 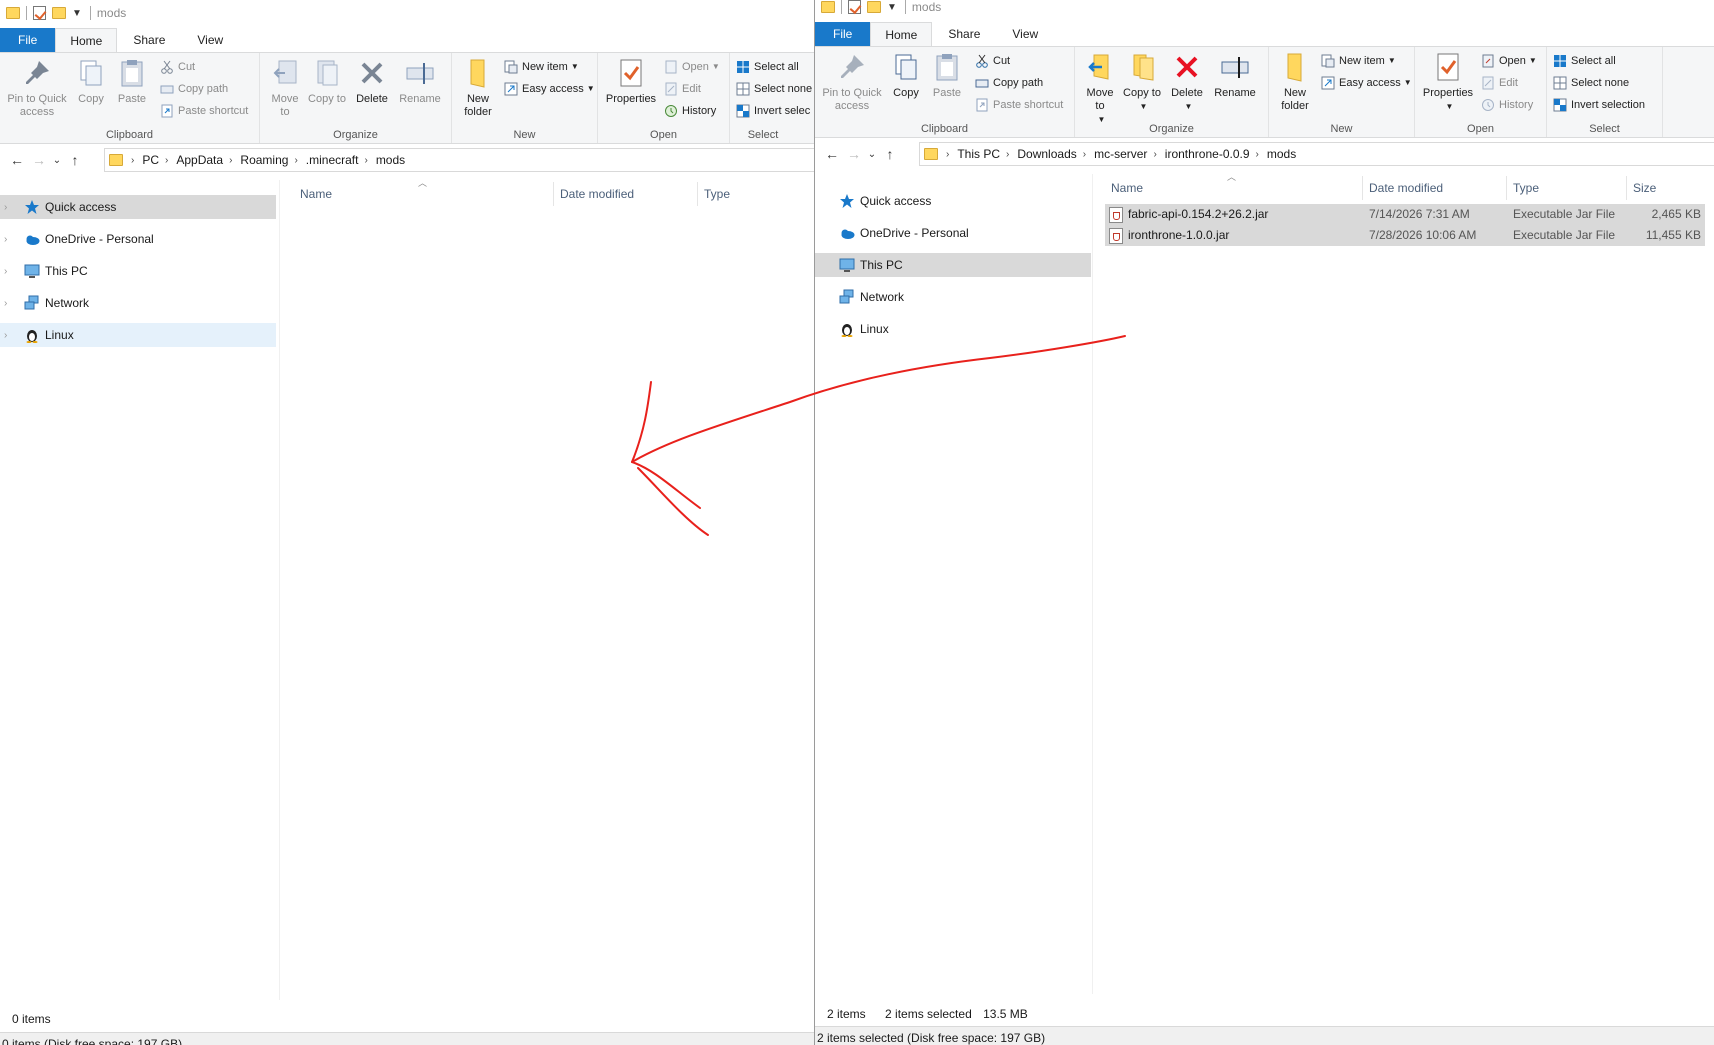 I want to click on breadcrumb-minecraft: .minecraft, so click(x=332, y=160).